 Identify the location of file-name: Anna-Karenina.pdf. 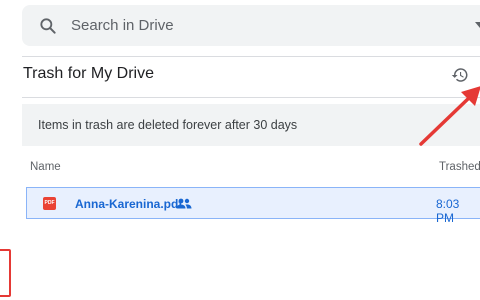
(128, 204).